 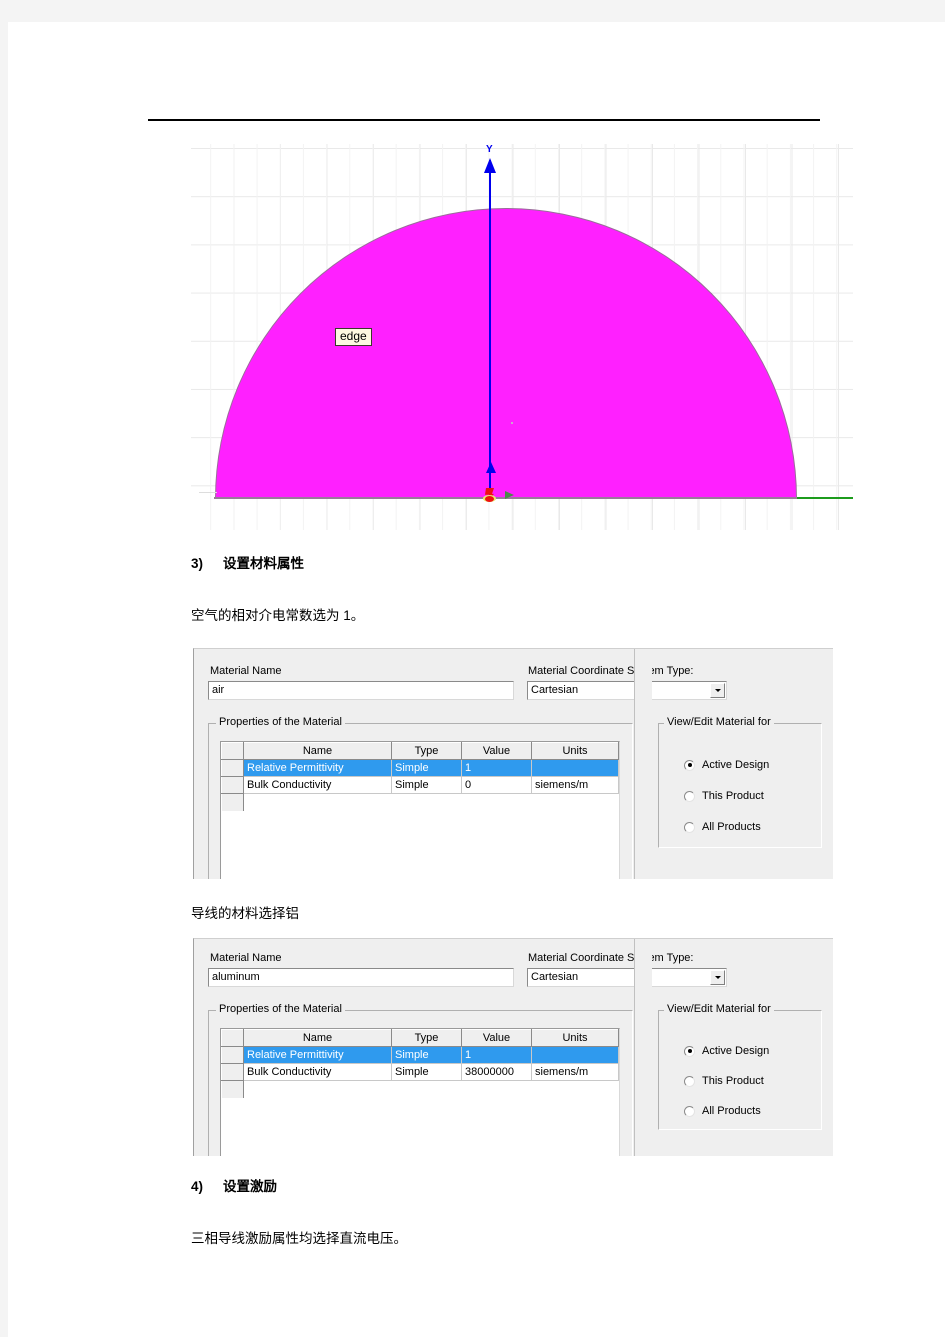 What do you see at coordinates (197, 1186) in the screenshot?
I see `section-4-number: 4)` at bounding box center [197, 1186].